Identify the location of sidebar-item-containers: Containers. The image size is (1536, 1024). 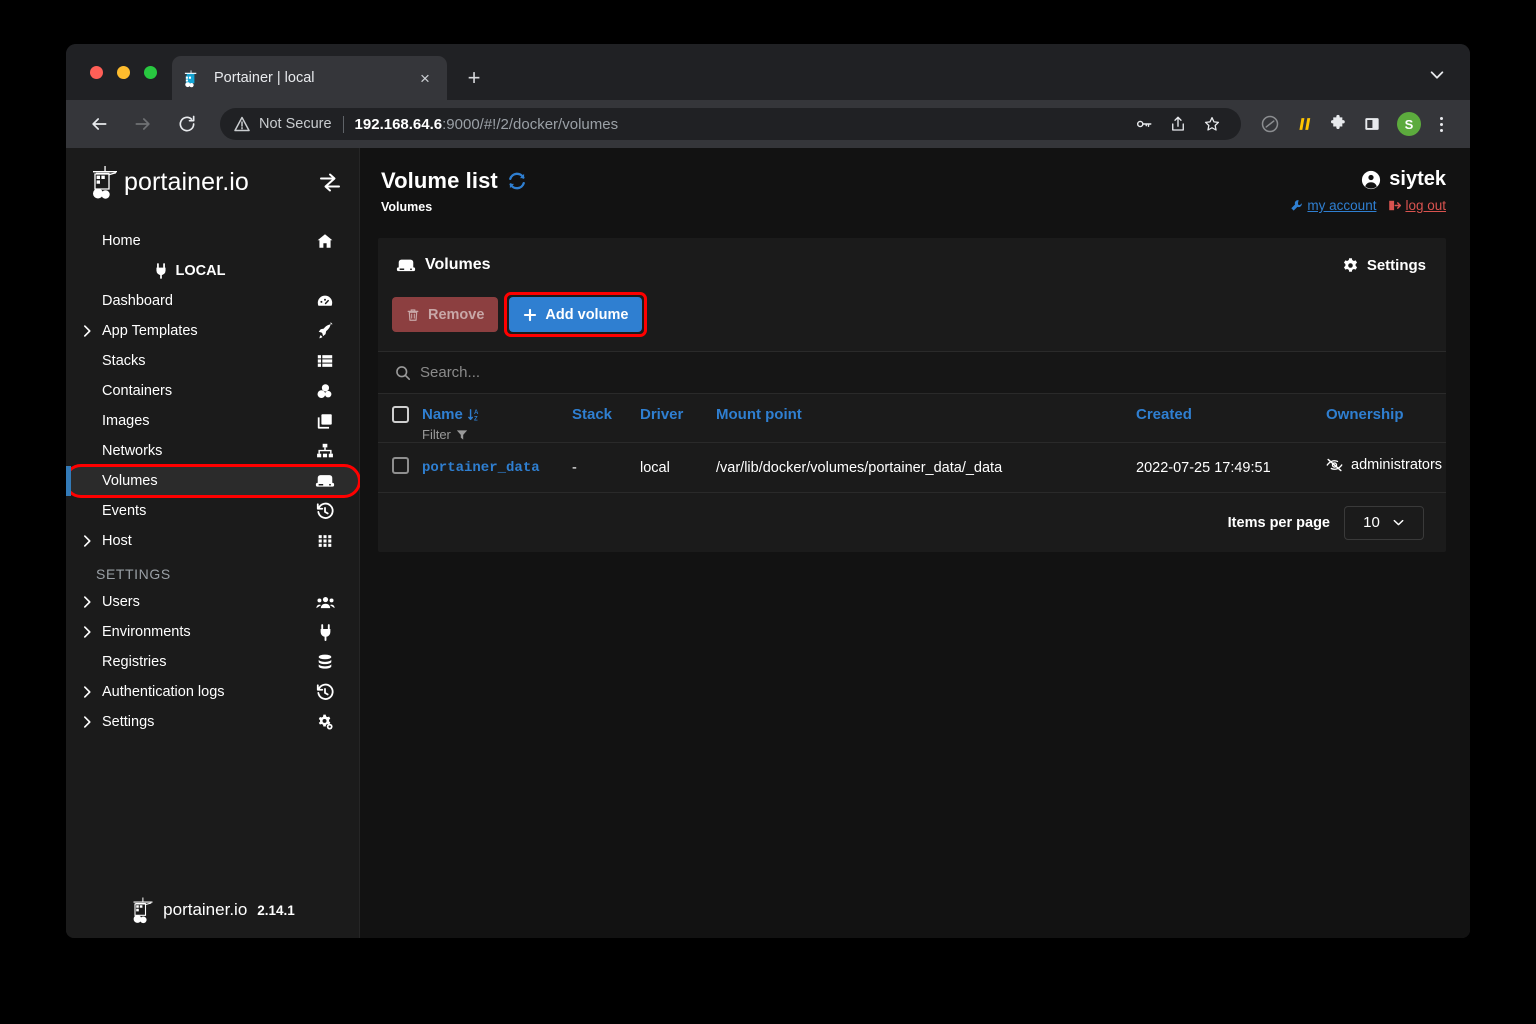
(212, 391).